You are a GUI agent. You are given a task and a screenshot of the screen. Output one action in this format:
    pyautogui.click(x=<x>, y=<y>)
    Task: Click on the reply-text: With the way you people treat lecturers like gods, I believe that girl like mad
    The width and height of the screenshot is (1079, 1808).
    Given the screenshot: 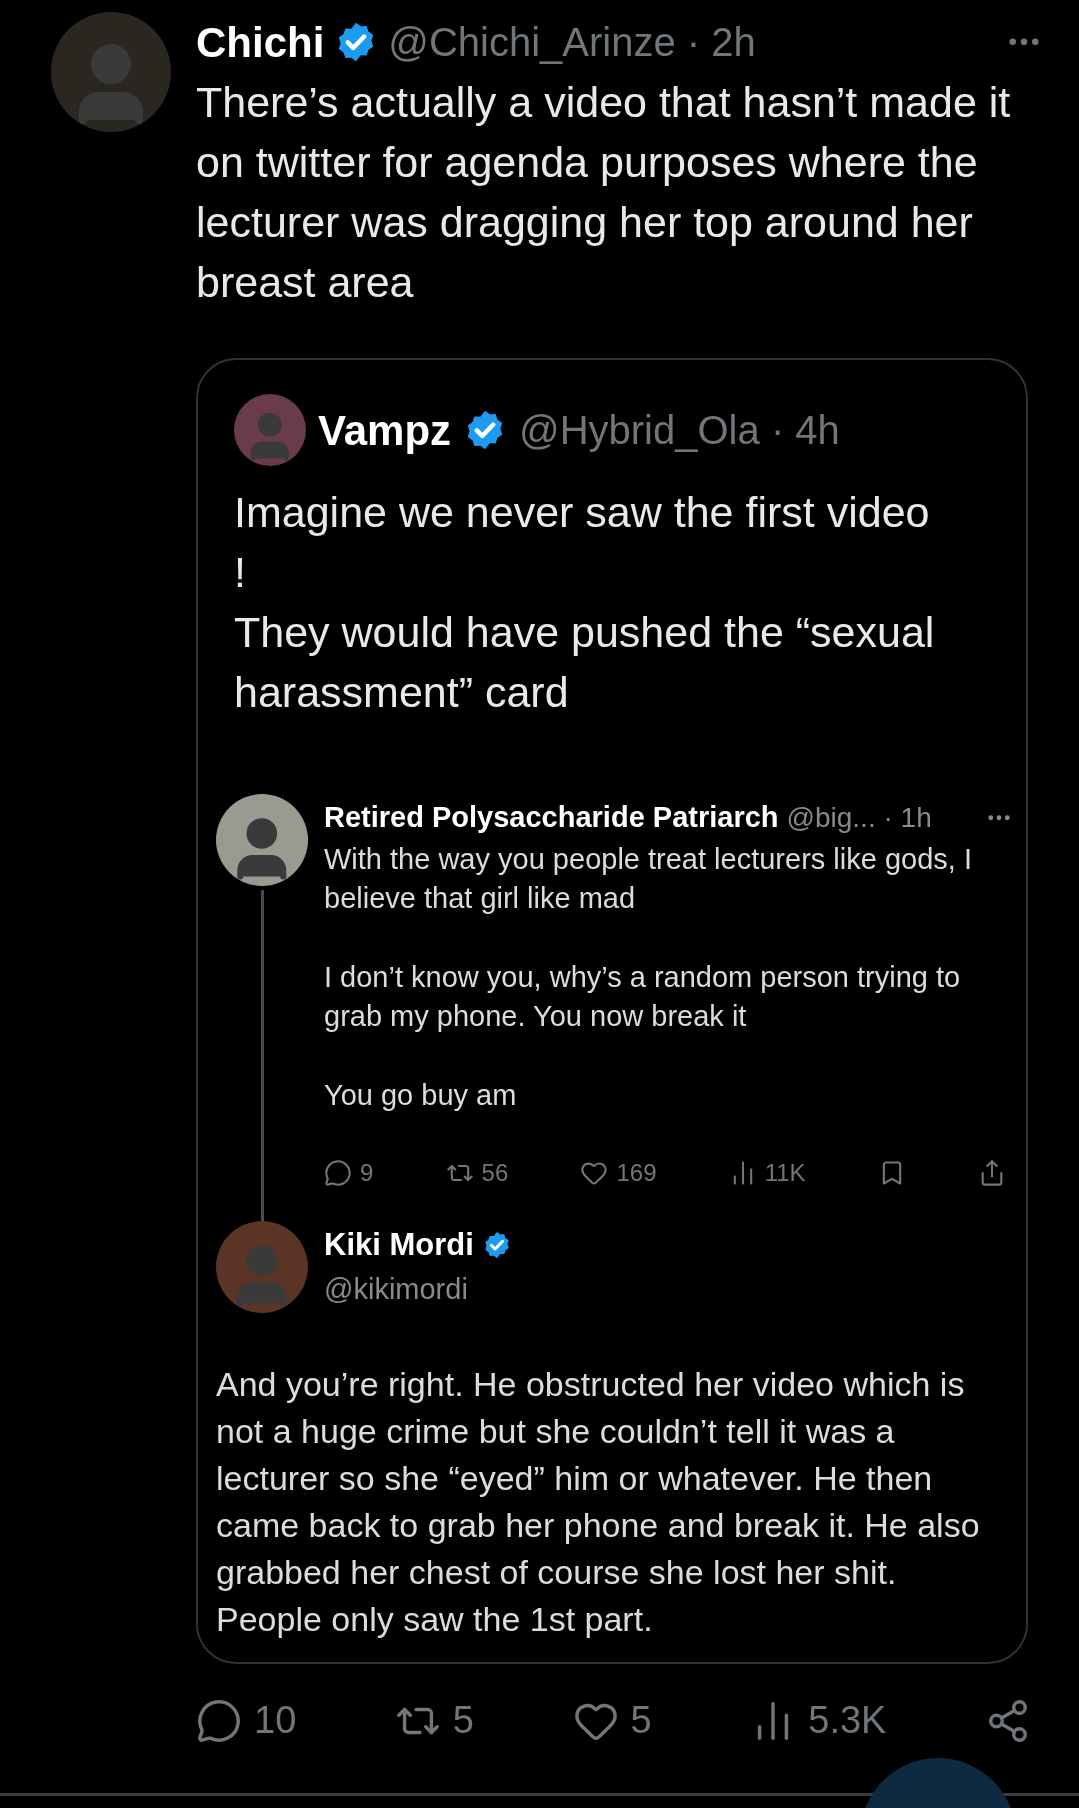 What is the action you would take?
    pyautogui.click(x=648, y=878)
    